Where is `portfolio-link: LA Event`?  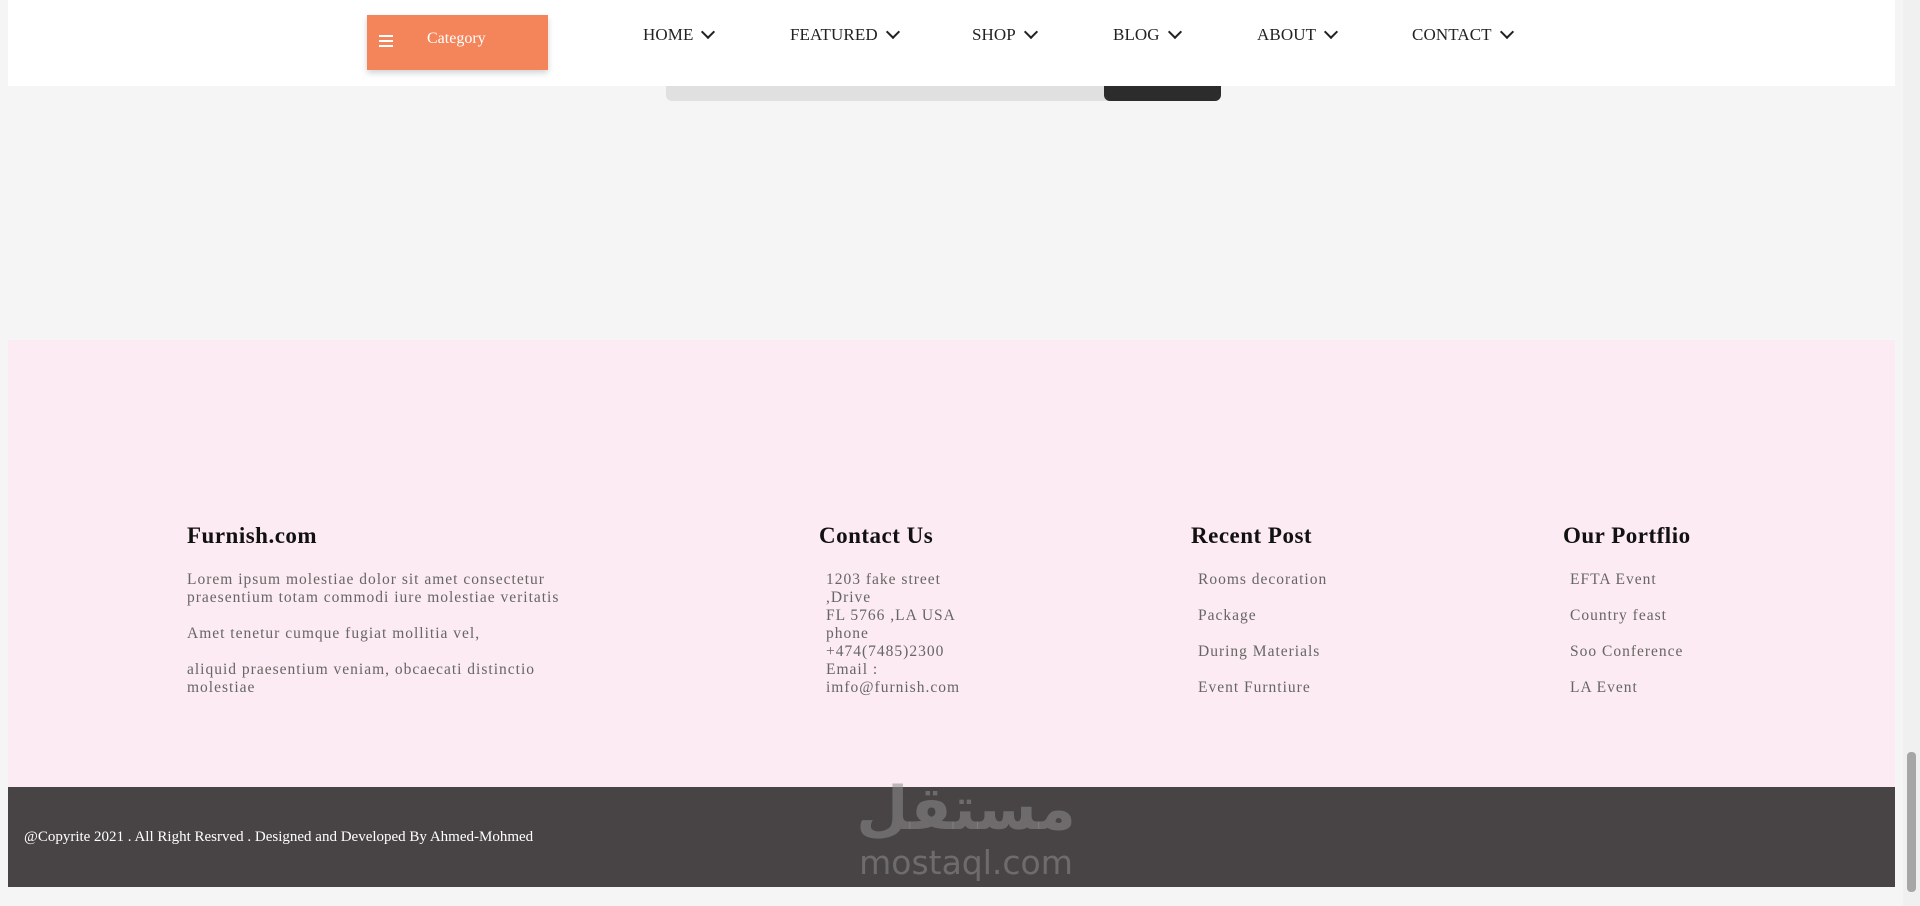 portfolio-link: LA Event is located at coordinates (1666, 688).